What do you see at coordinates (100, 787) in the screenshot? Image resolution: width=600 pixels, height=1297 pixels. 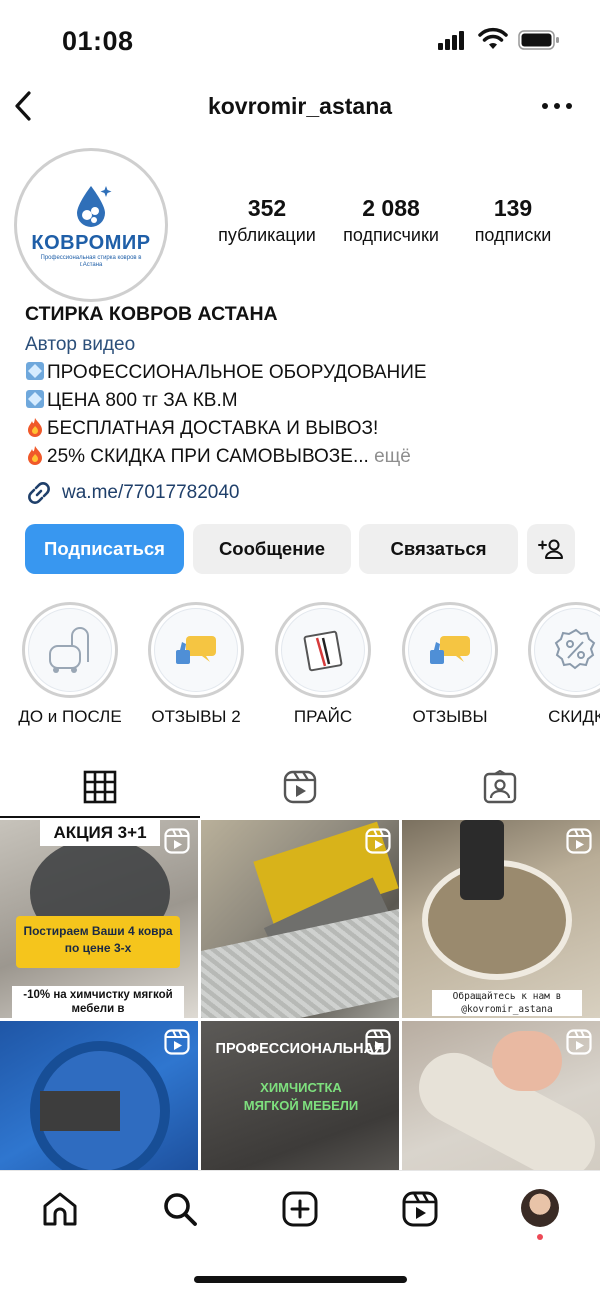 I see `grid-posts-tab-icon` at bounding box center [100, 787].